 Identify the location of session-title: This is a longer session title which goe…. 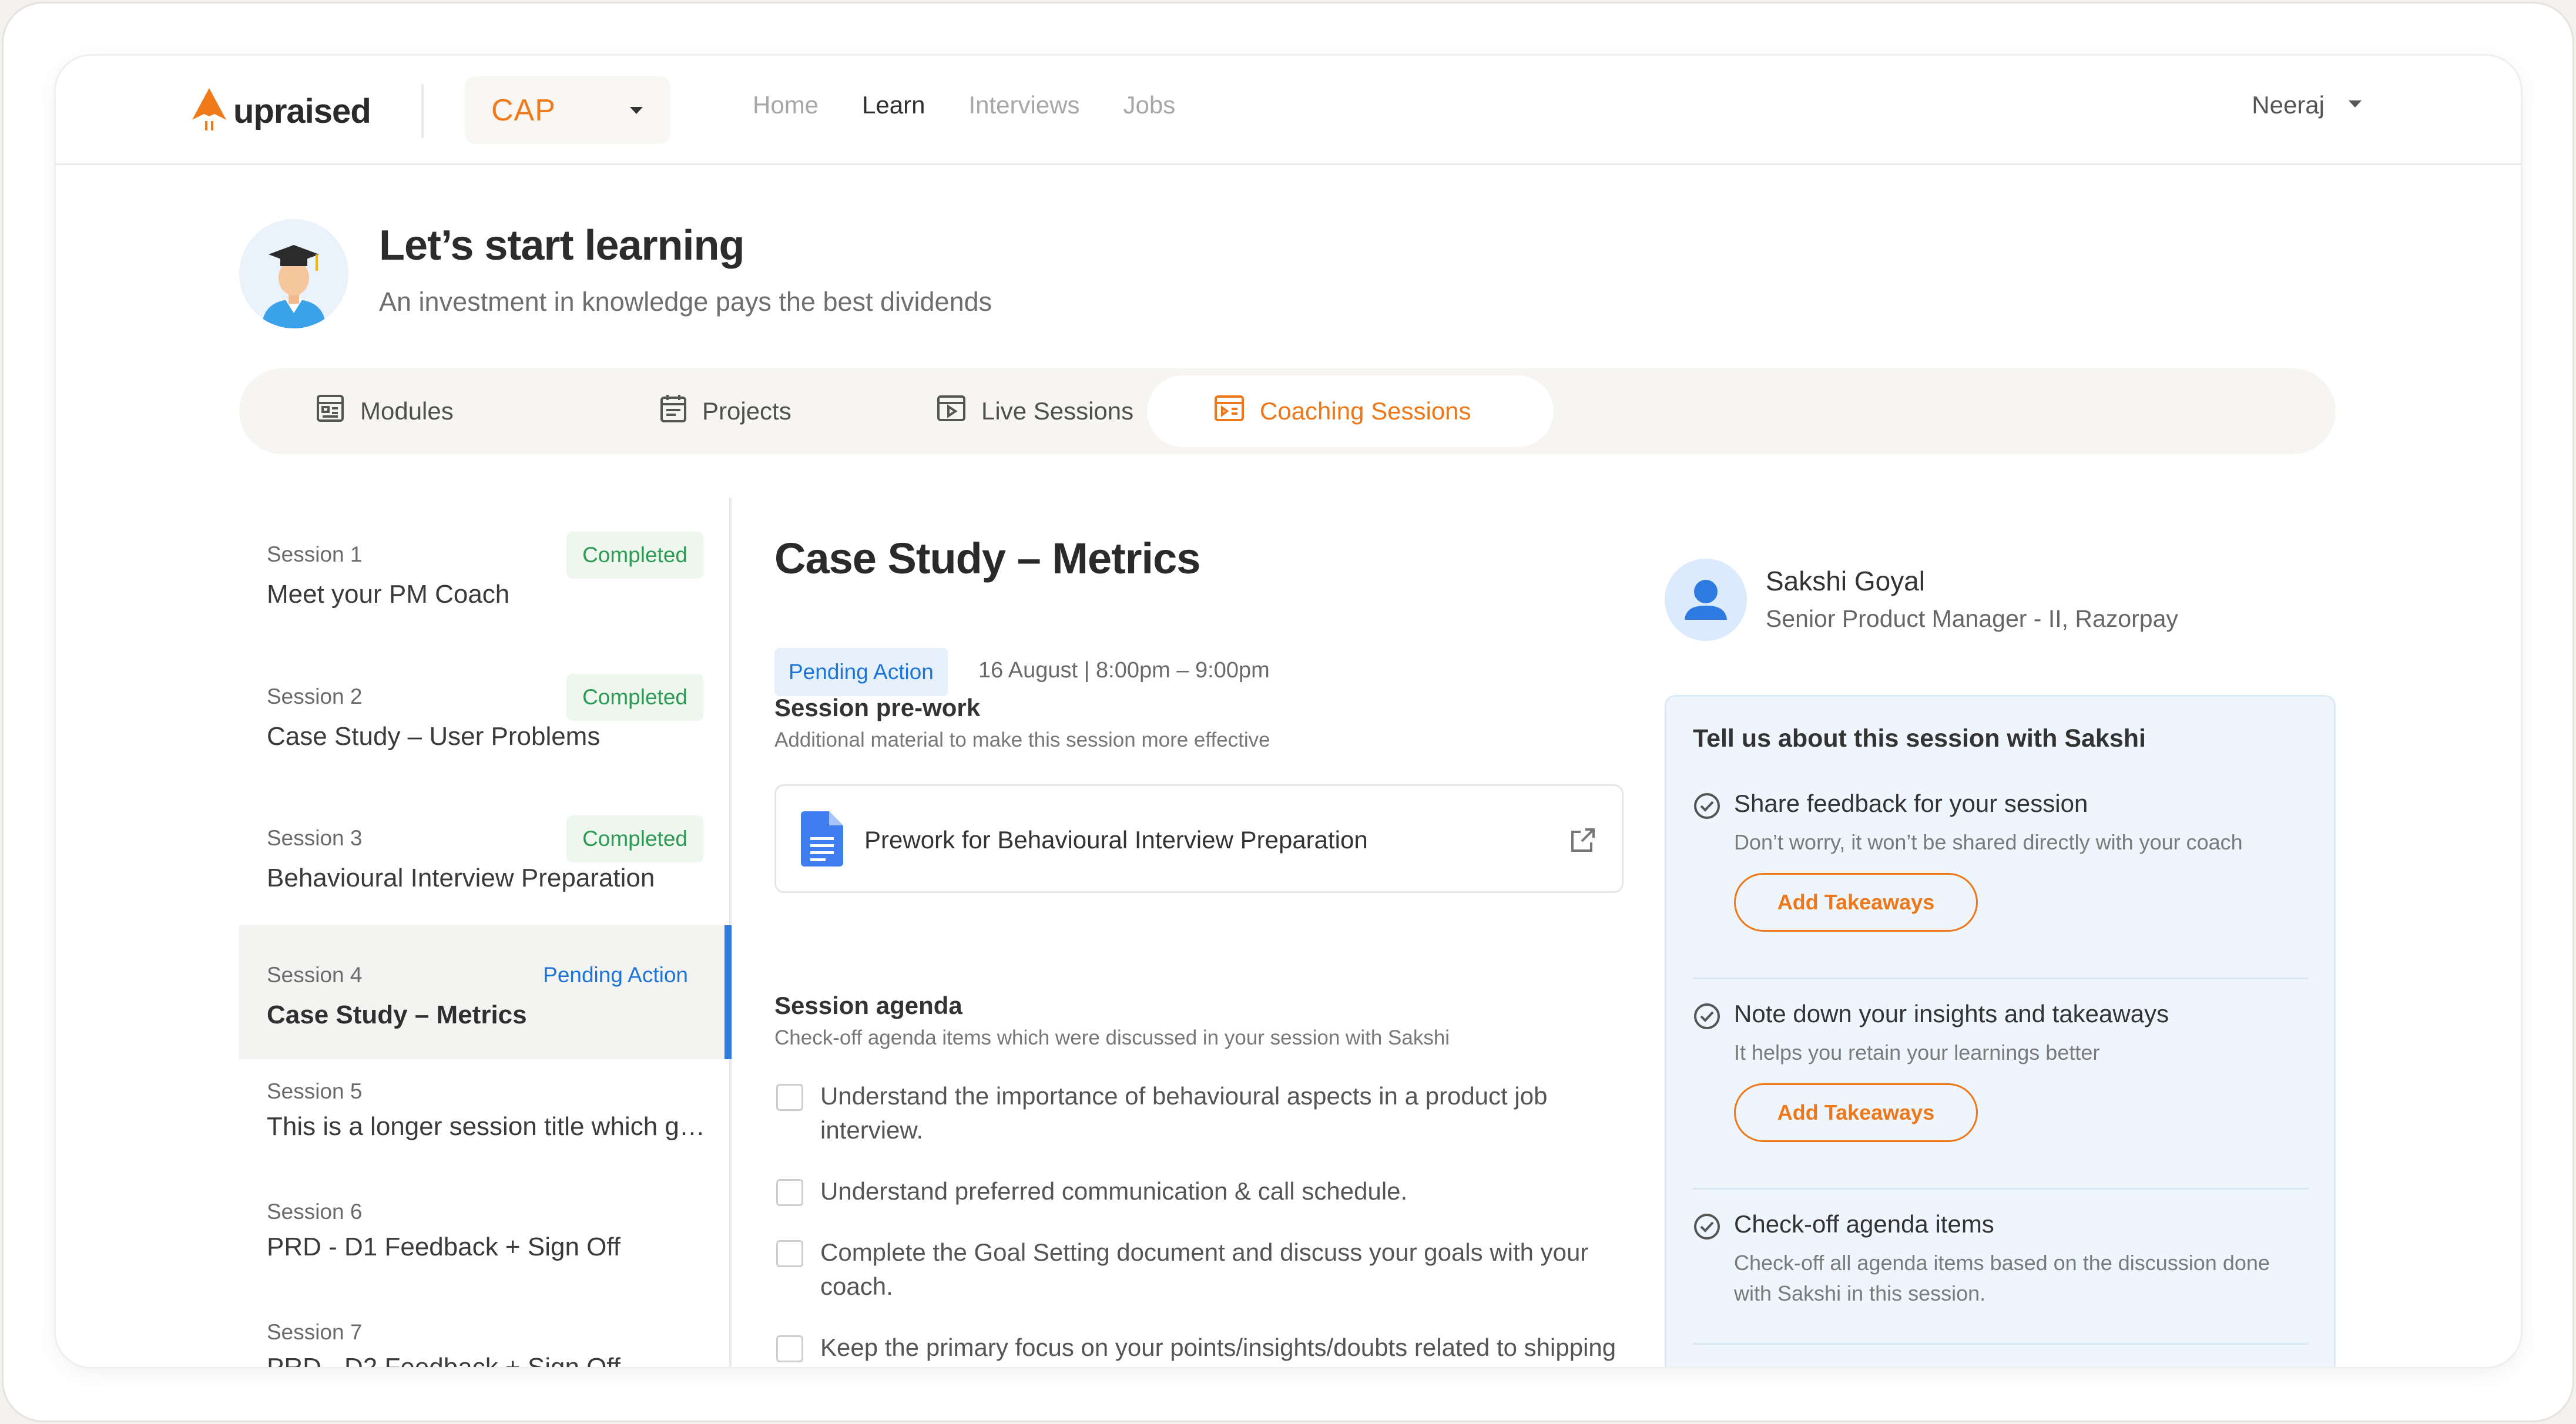
(488, 1126).